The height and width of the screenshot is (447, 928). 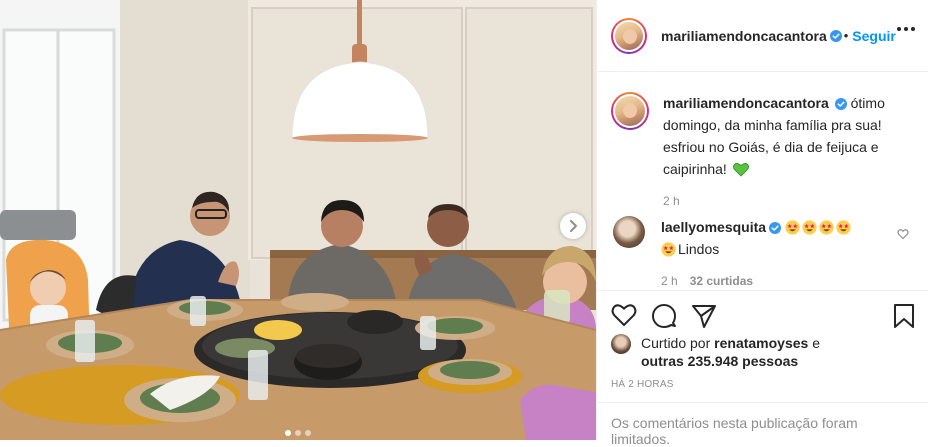 I want to click on likes-others: outras 235.948 pessoas, so click(x=719, y=361).